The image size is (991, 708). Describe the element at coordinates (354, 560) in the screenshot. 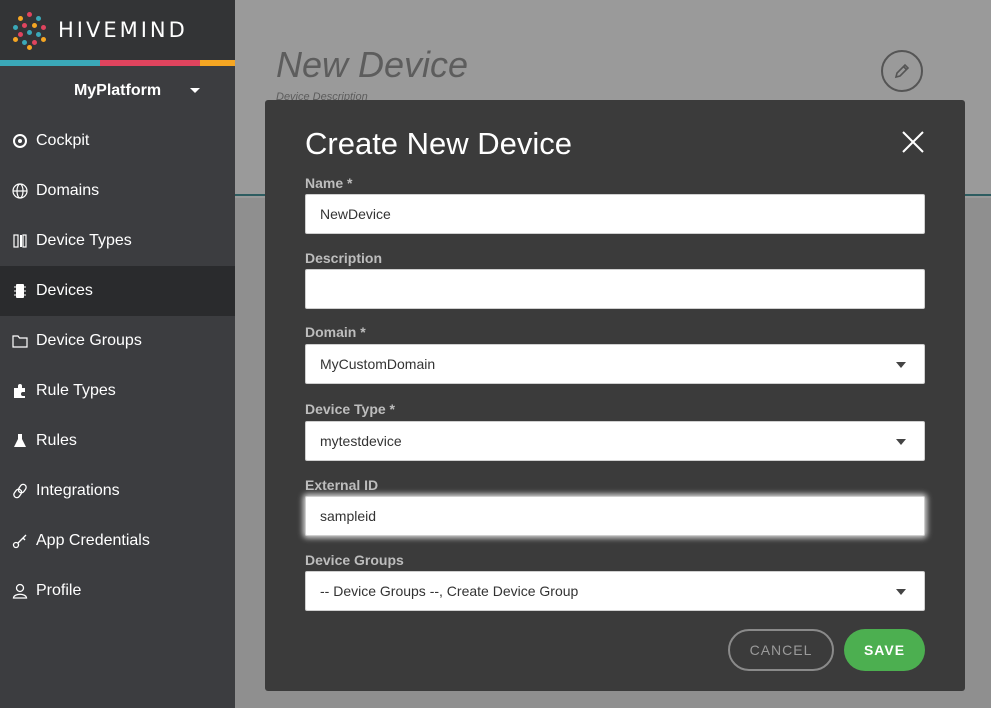

I see `device-groups-label: Device Groups` at that location.